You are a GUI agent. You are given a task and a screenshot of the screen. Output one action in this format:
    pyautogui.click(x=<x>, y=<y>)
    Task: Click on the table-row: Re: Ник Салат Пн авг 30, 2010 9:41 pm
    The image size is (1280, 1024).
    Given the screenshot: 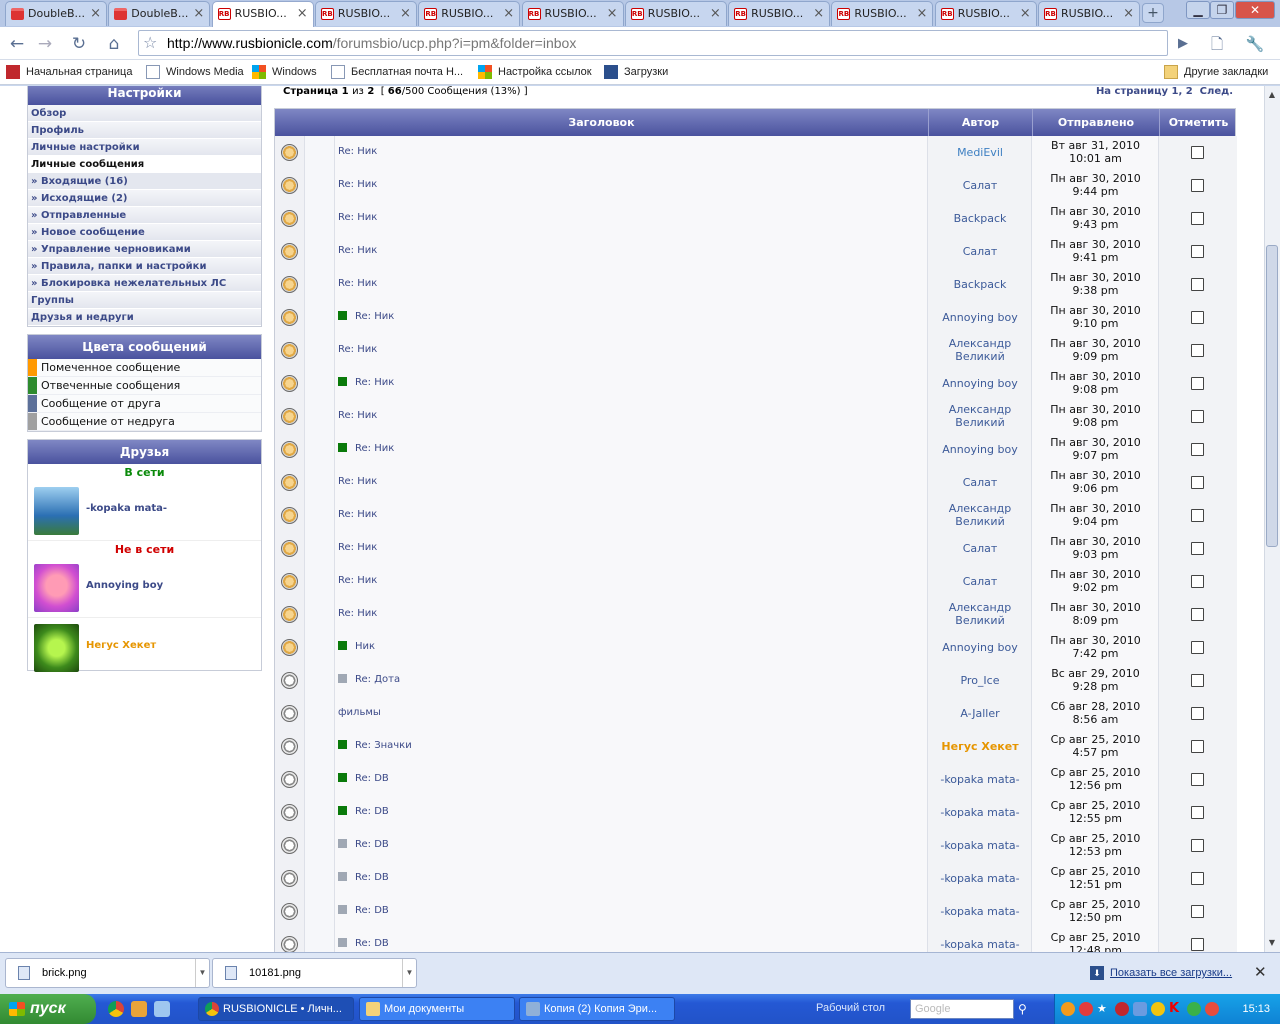 What is the action you would take?
    pyautogui.click(x=756, y=251)
    